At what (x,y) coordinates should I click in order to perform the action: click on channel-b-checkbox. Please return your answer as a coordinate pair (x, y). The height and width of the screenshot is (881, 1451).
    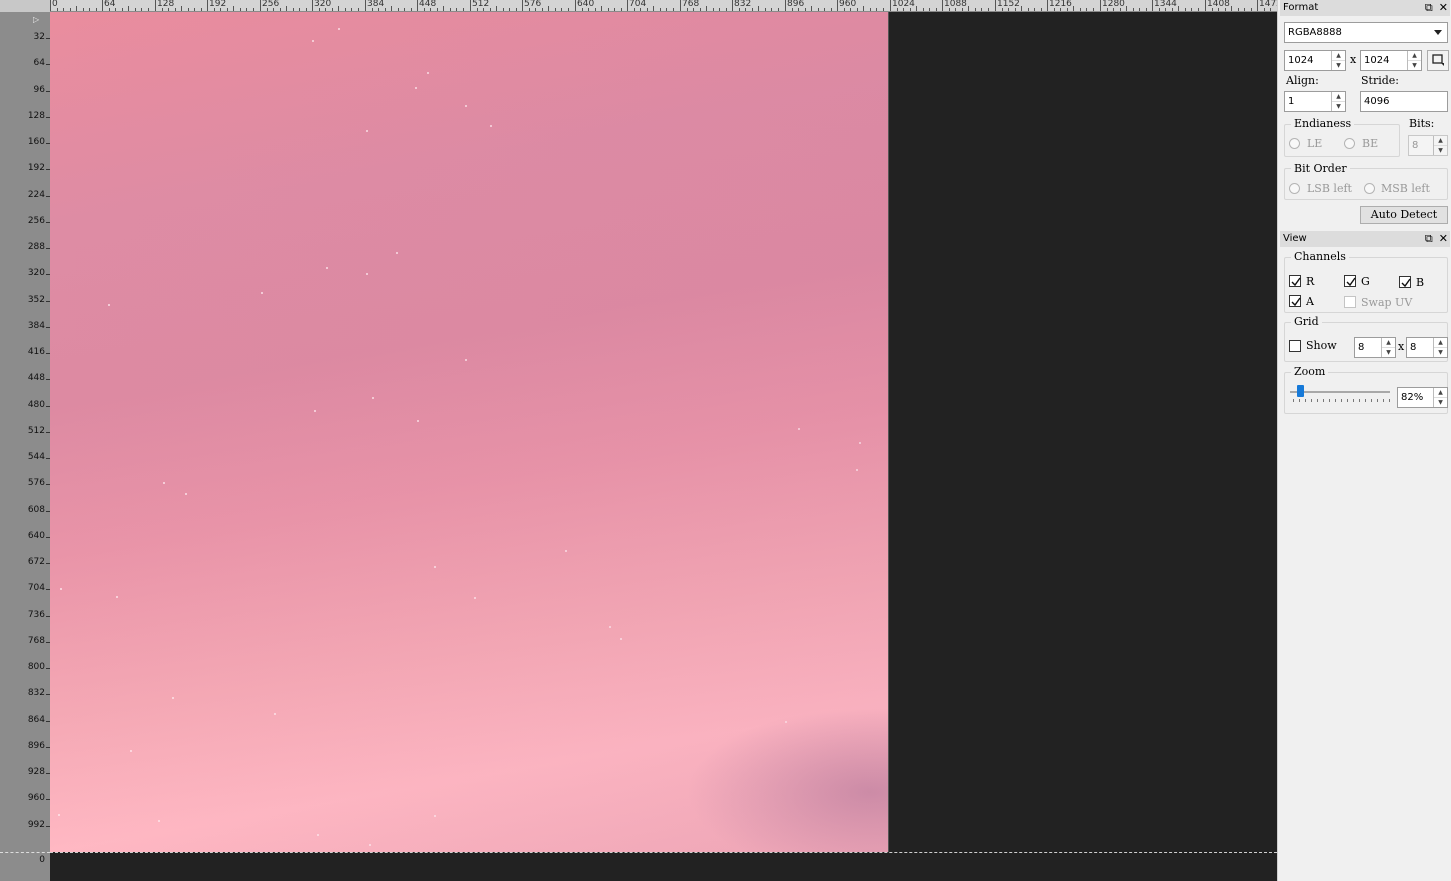
    Looking at the image, I should click on (1405, 282).